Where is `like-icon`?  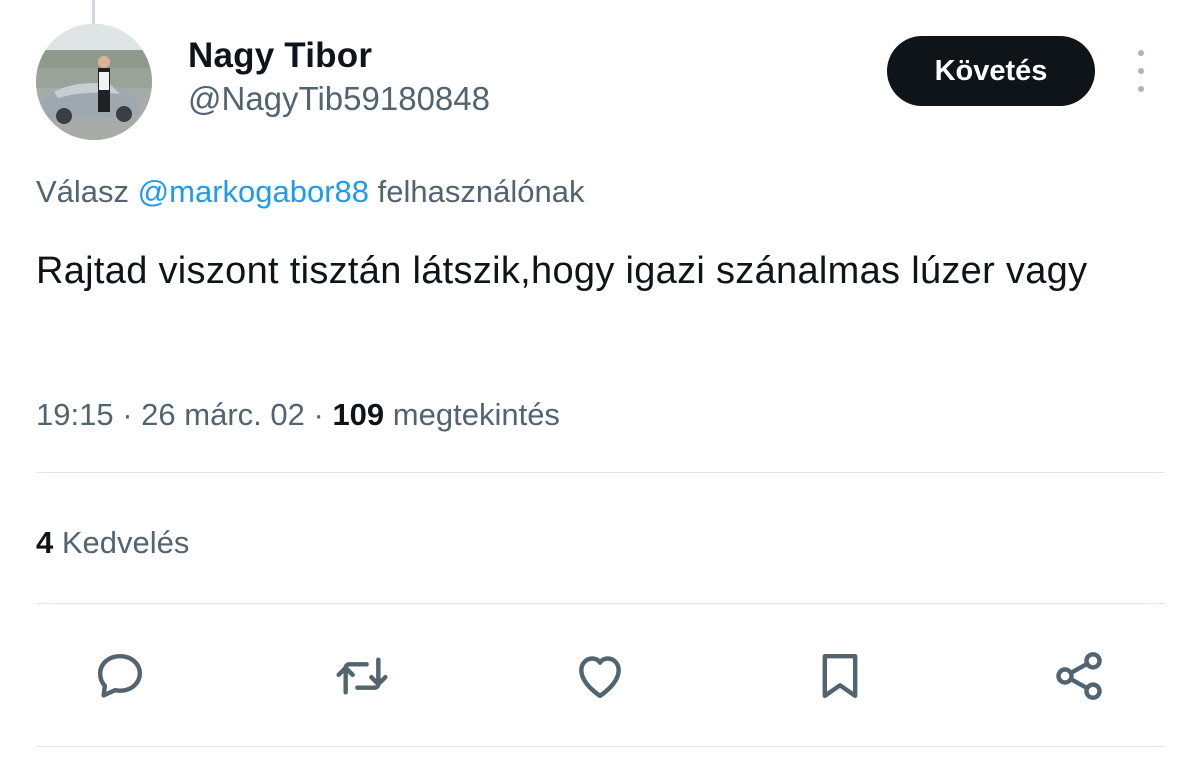
like-icon is located at coordinates (600, 676).